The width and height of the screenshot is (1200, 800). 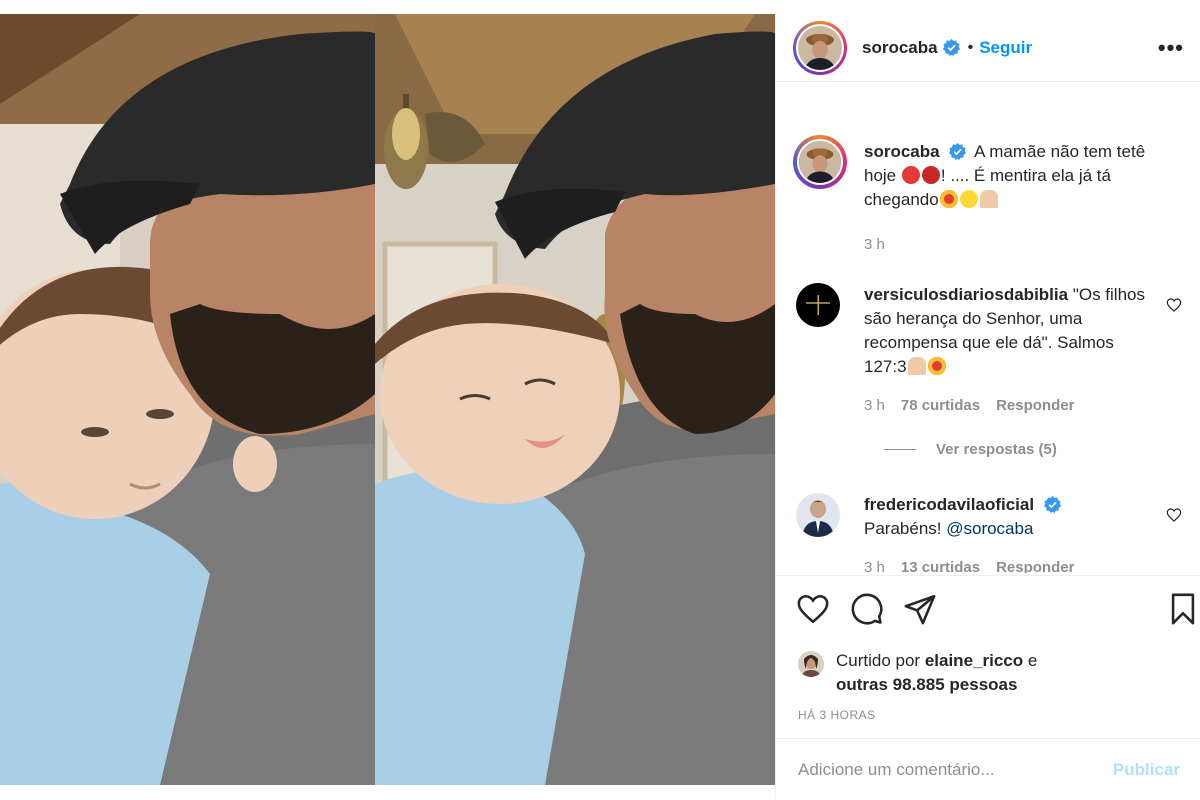 I want to click on view-replies-button: Ver respostas (5), so click(x=970, y=449).